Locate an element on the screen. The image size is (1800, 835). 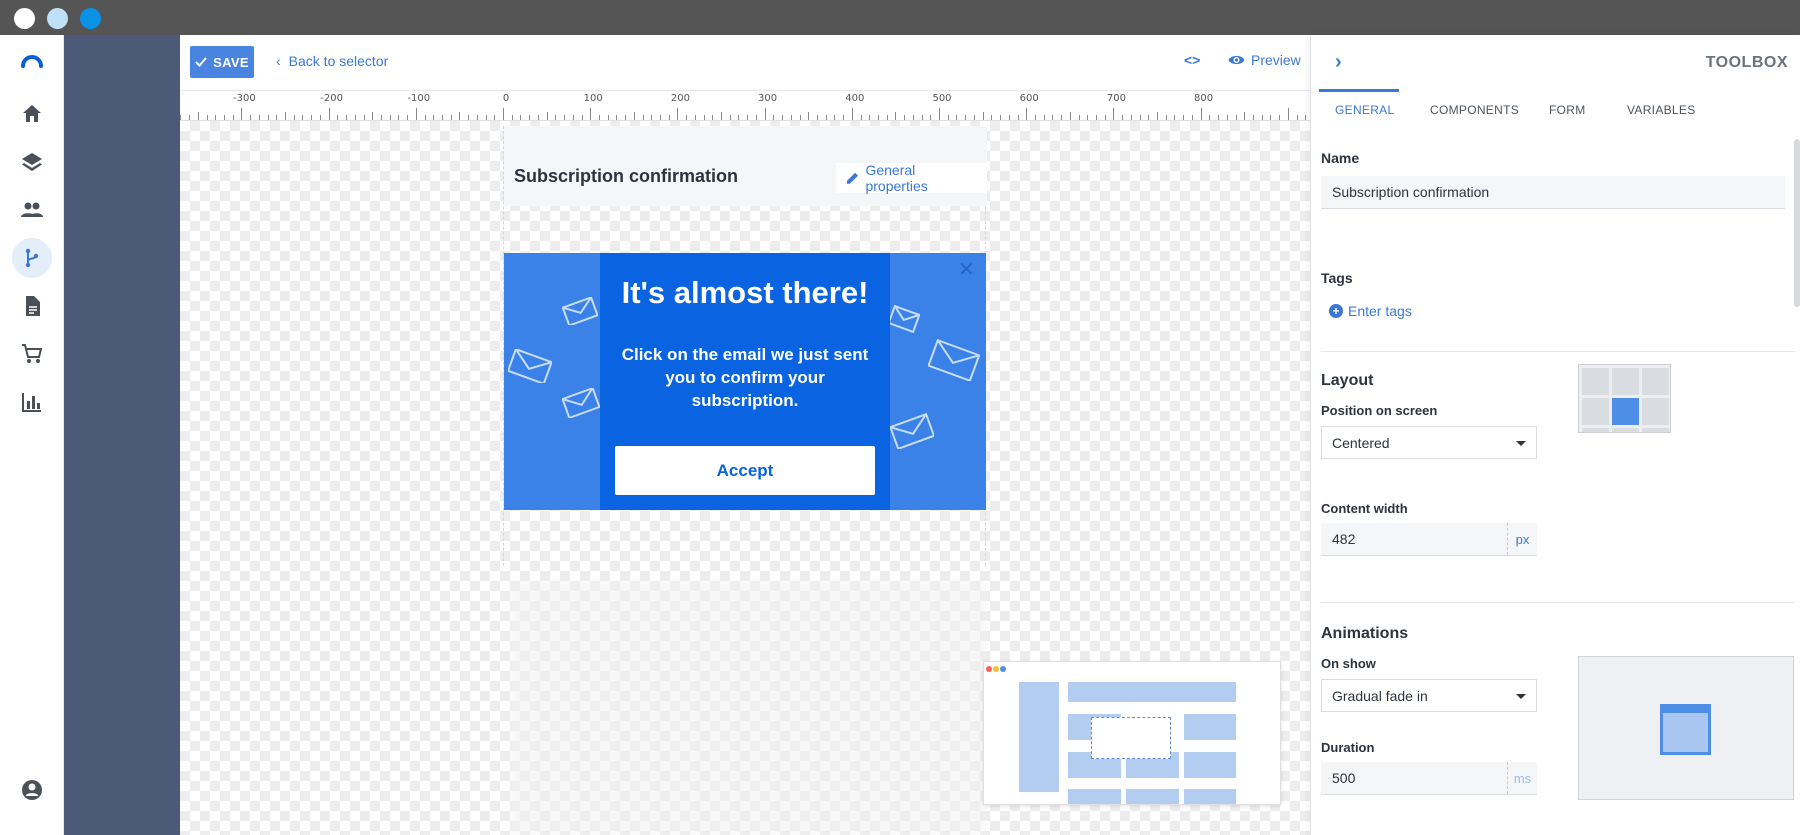
logo-icon is located at coordinates (32, 61).